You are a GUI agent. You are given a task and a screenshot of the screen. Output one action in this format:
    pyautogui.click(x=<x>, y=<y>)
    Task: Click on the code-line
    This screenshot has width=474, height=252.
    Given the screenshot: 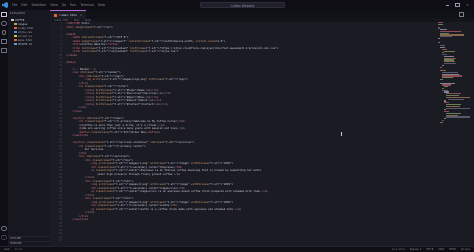 What is the action you would take?
    pyautogui.click(x=238, y=241)
    